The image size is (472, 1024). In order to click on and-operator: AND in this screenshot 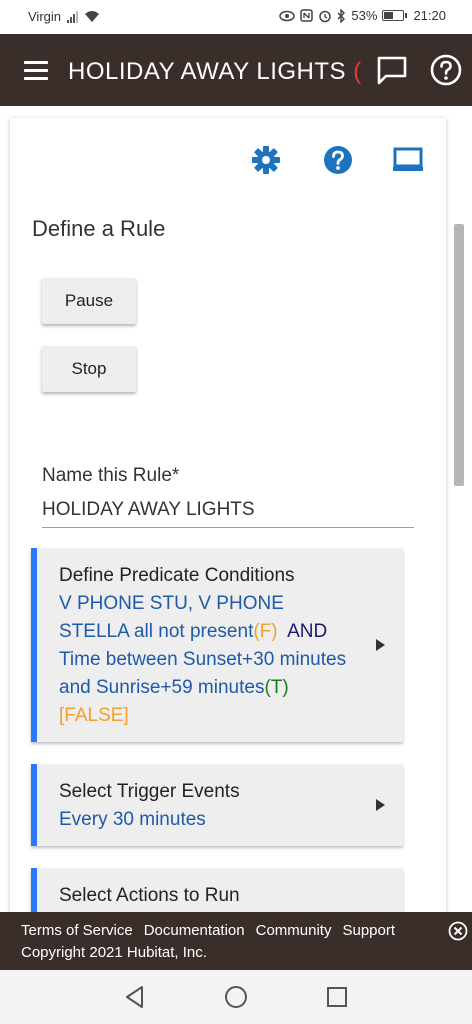, I will do `click(307, 631)`.